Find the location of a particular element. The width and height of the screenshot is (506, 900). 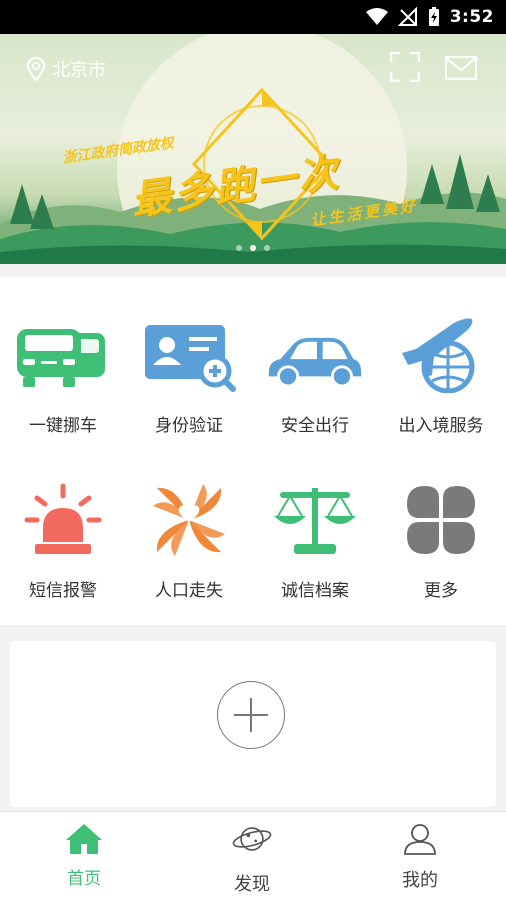

scales-icon is located at coordinates (315, 520).